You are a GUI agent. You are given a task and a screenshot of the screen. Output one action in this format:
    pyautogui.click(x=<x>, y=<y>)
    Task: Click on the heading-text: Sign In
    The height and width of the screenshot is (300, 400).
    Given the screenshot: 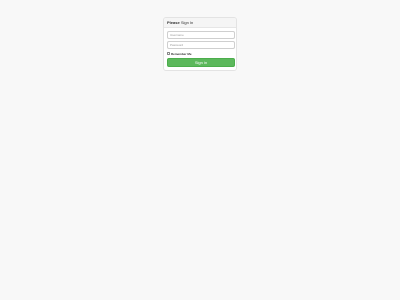 What is the action you would take?
    pyautogui.click(x=187, y=22)
    